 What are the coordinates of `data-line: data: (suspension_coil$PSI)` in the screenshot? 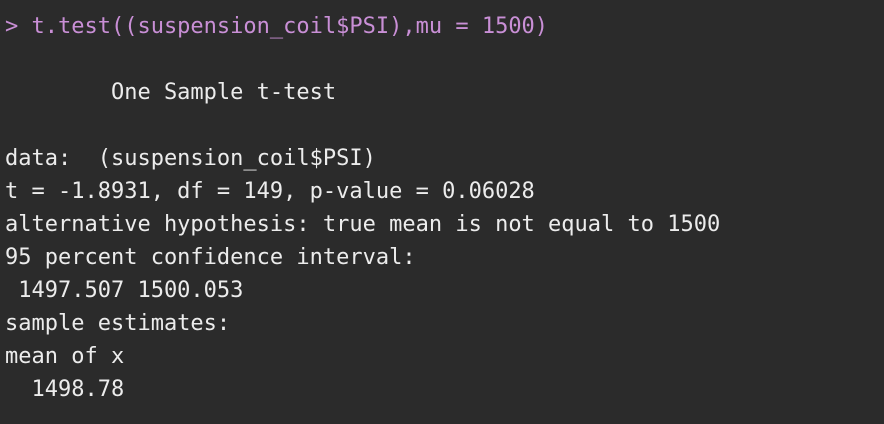 It's located at (190, 158).